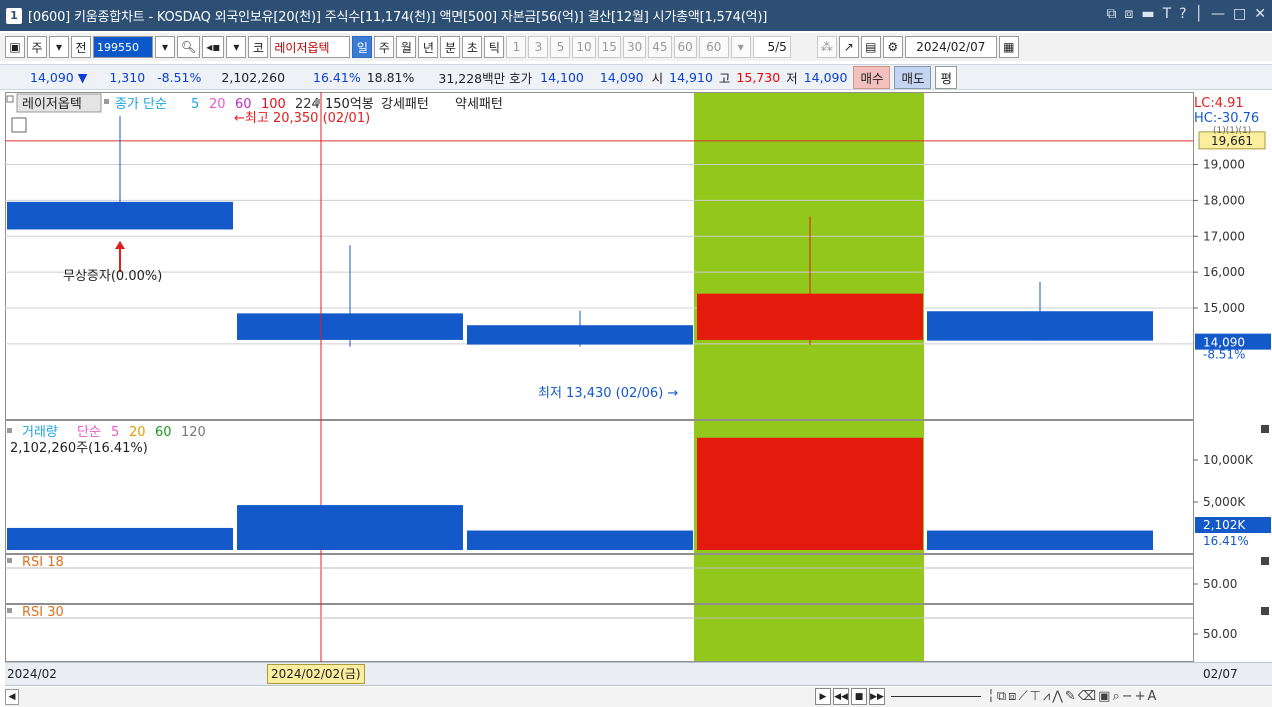  What do you see at coordinates (1260, 14) in the screenshot?
I see `close-icon: ✕` at bounding box center [1260, 14].